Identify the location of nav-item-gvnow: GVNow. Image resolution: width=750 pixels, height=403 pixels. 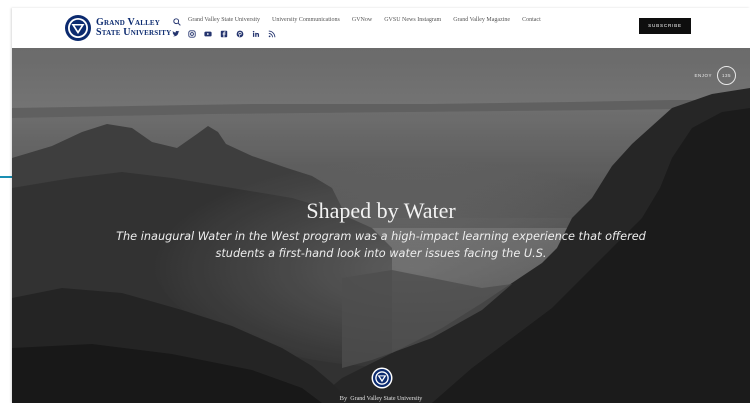
(362, 20).